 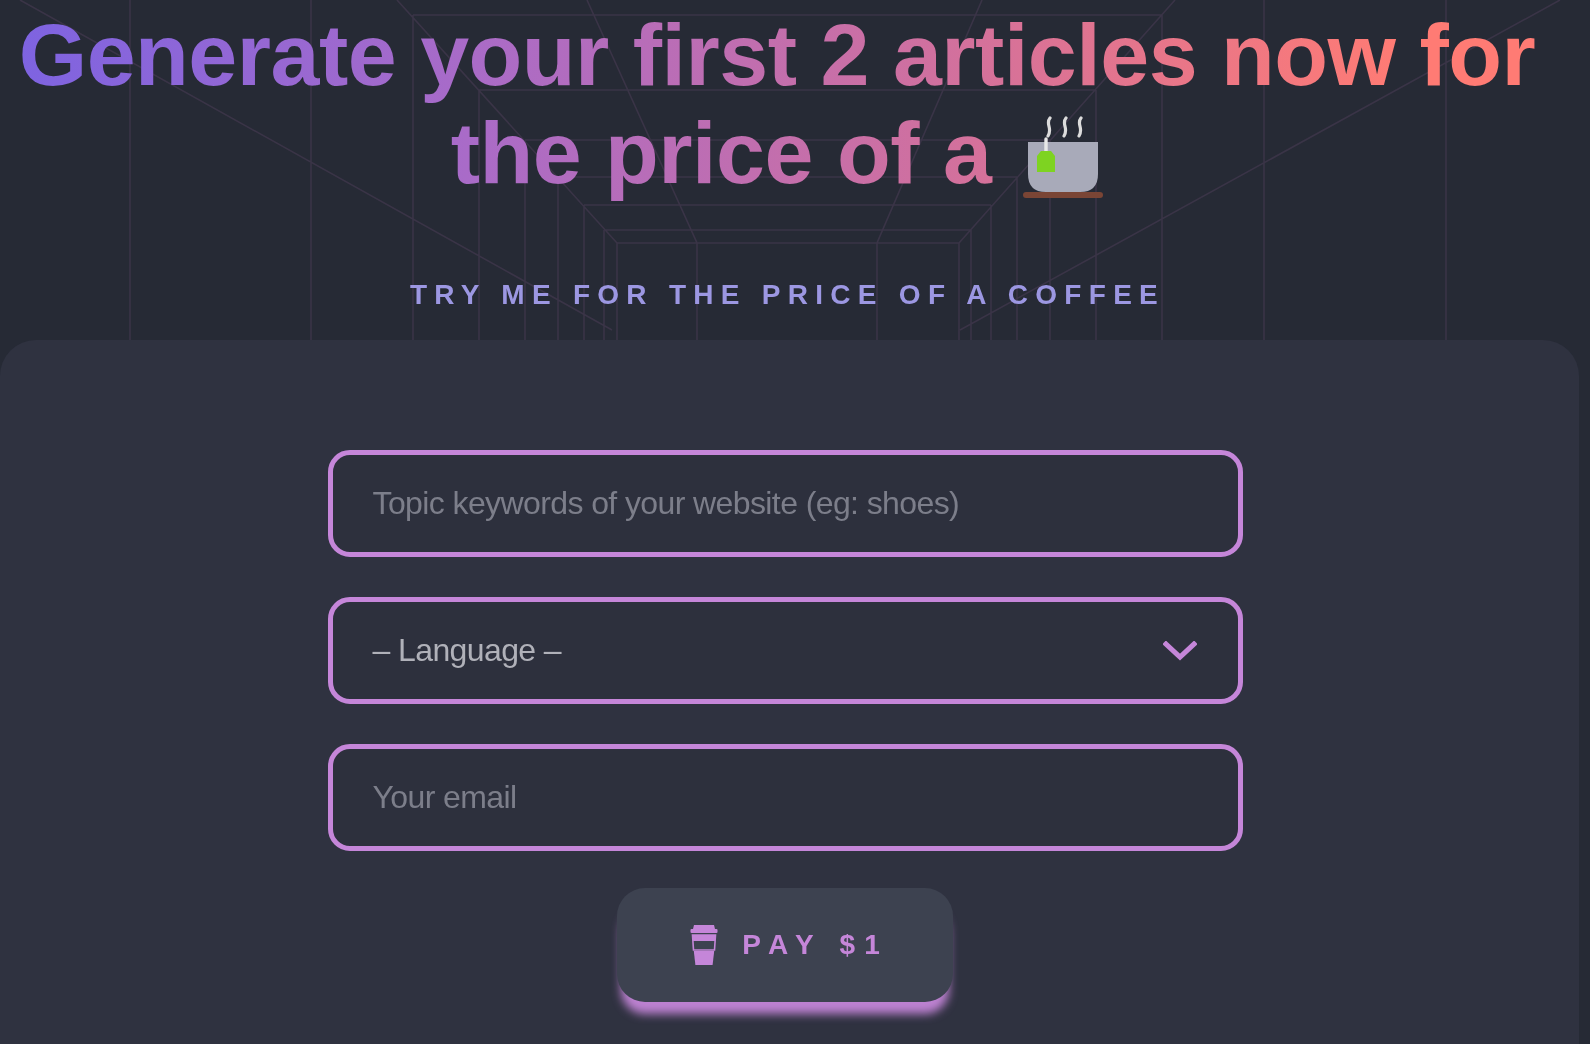 I want to click on headline: the price of a, so click(x=721, y=152).